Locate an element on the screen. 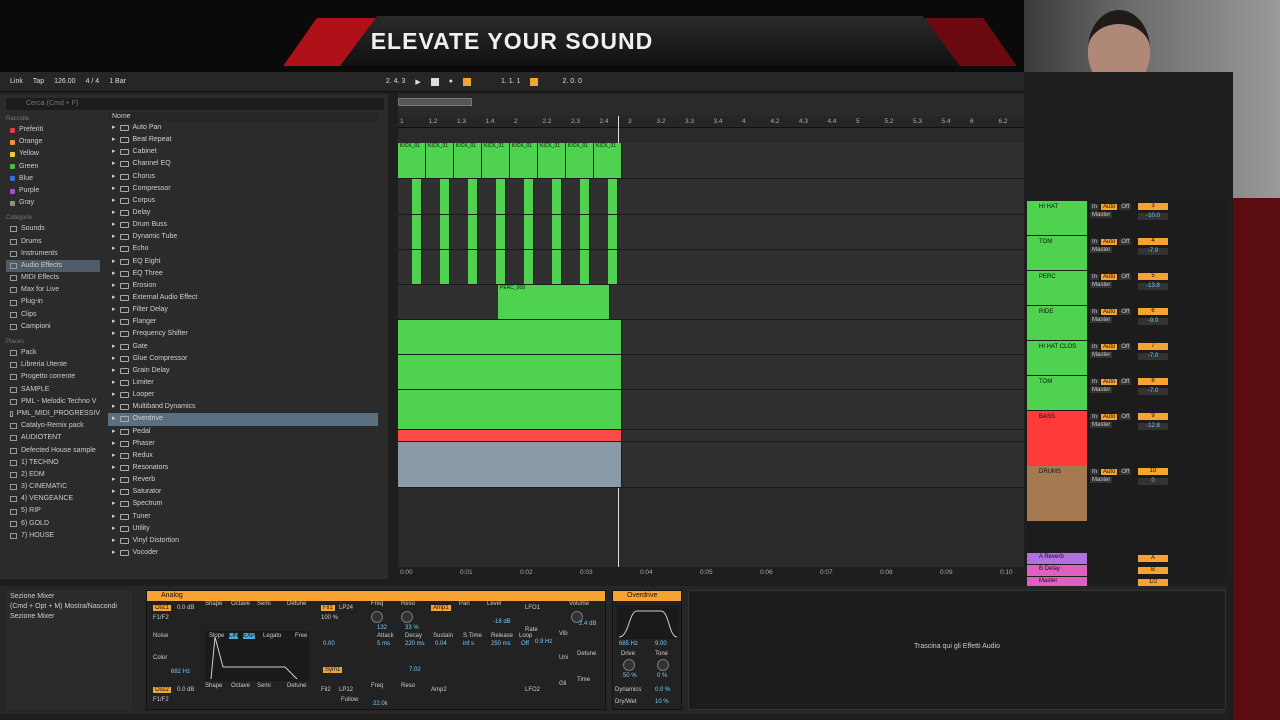  release-value: 250 ms is located at coordinates (501, 644).